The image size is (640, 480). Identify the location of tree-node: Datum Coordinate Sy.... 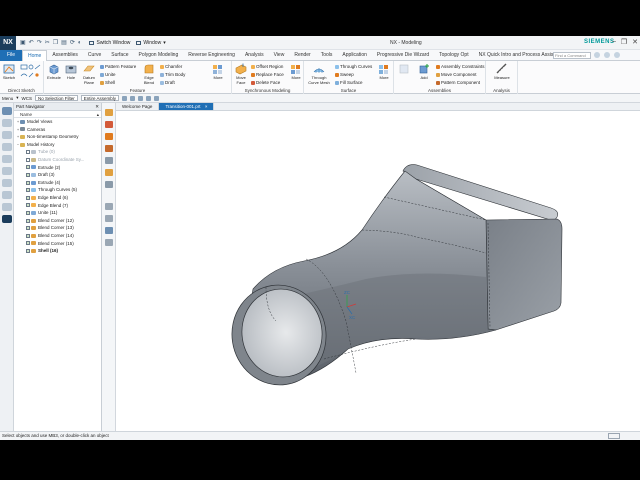
(57, 160).